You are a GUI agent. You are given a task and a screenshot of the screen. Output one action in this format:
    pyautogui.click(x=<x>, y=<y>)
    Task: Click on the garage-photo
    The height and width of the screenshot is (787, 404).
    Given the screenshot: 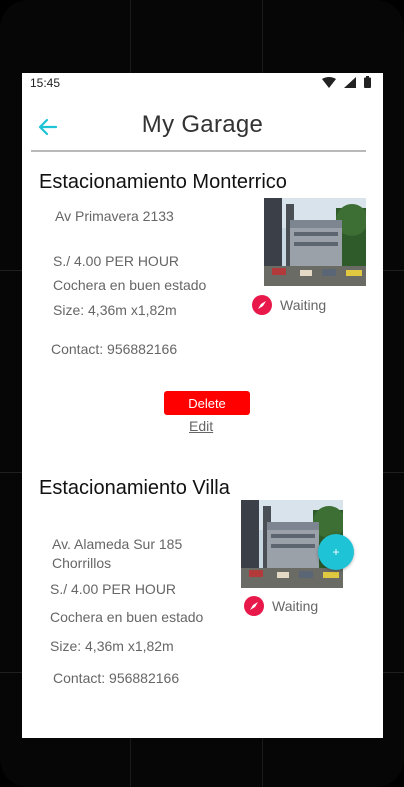 What is the action you would take?
    pyautogui.click(x=315, y=242)
    